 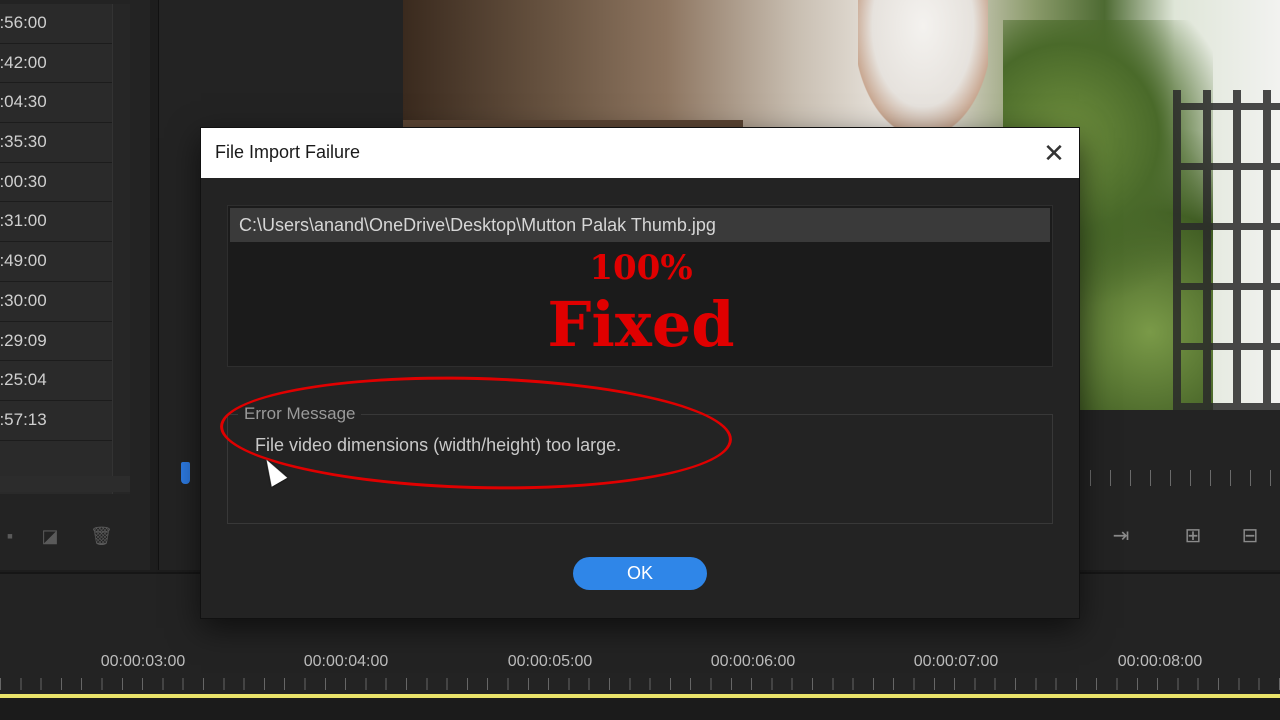 I want to click on list-item: 7:29:09, so click(x=56, y=342).